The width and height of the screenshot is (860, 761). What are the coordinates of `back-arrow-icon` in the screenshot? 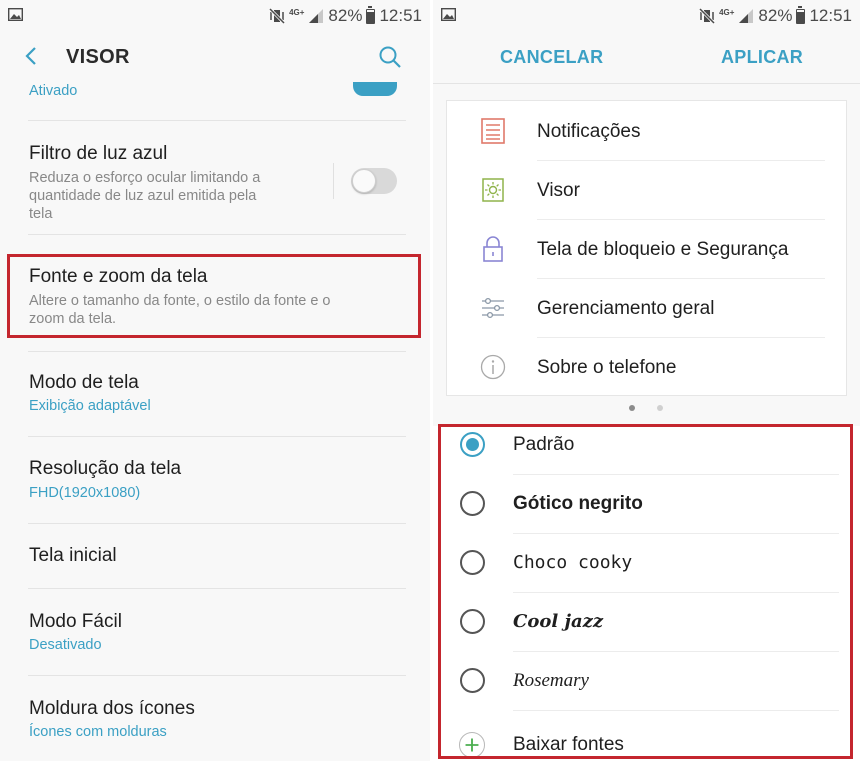 It's located at (32, 56).